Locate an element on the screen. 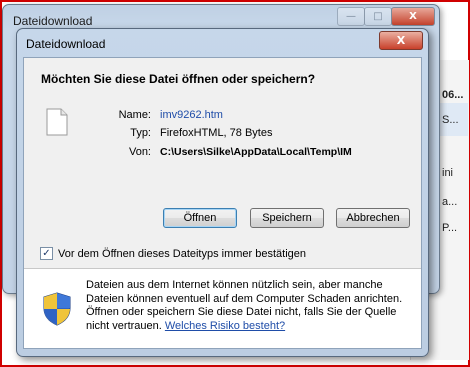  background-row: ini is located at coordinates (448, 173).